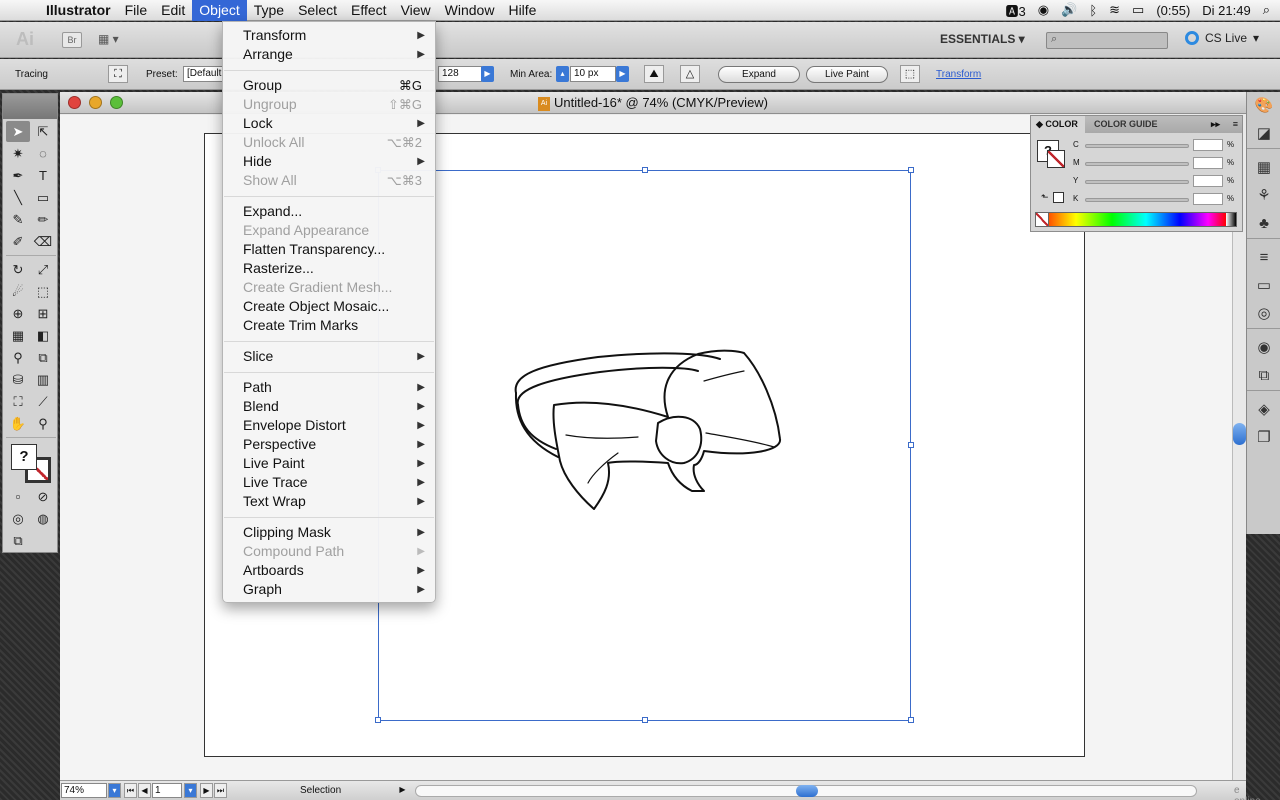 This screenshot has width=1280, height=800. I want to click on status-menu-arrow: ▶, so click(402, 790).